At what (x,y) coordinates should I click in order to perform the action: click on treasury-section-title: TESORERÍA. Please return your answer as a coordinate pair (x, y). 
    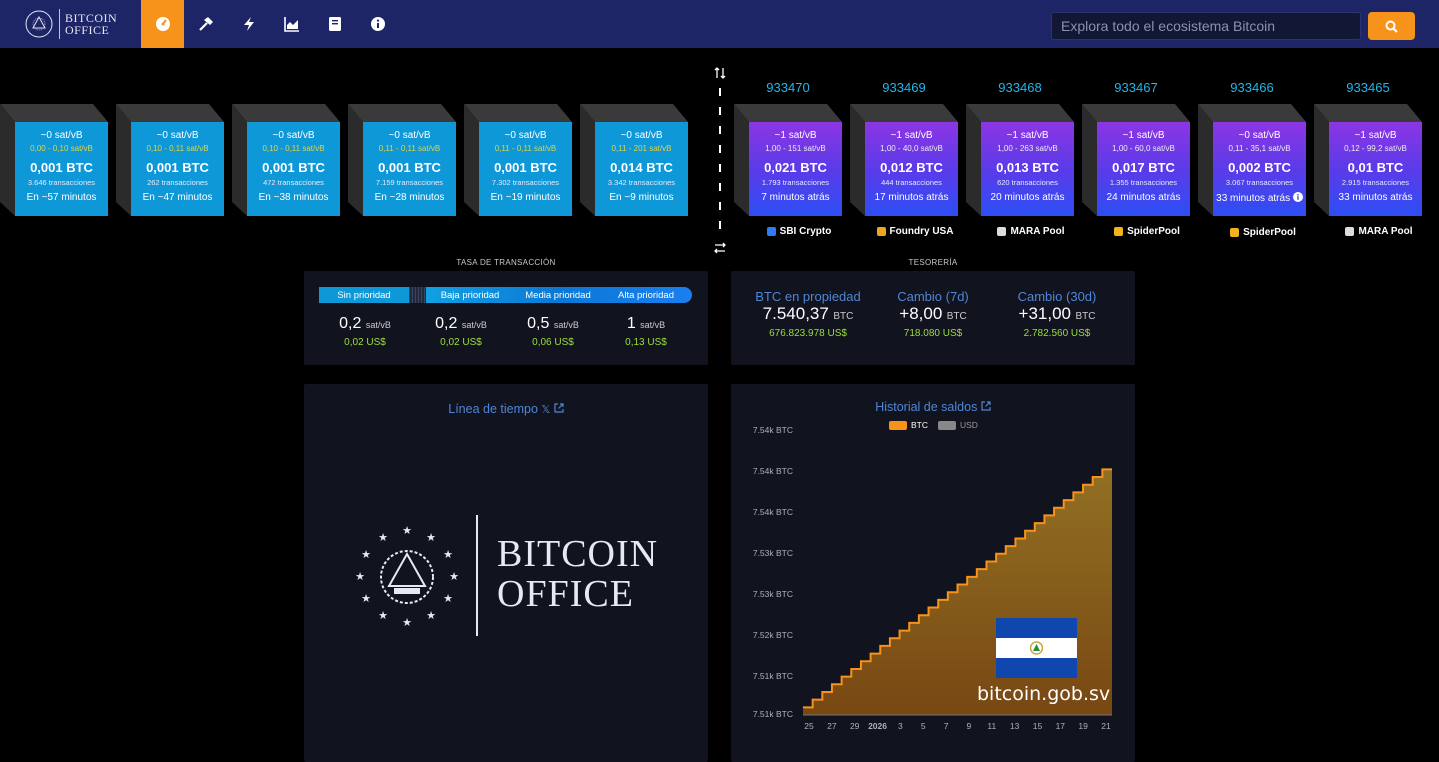
    Looking at the image, I should click on (933, 262).